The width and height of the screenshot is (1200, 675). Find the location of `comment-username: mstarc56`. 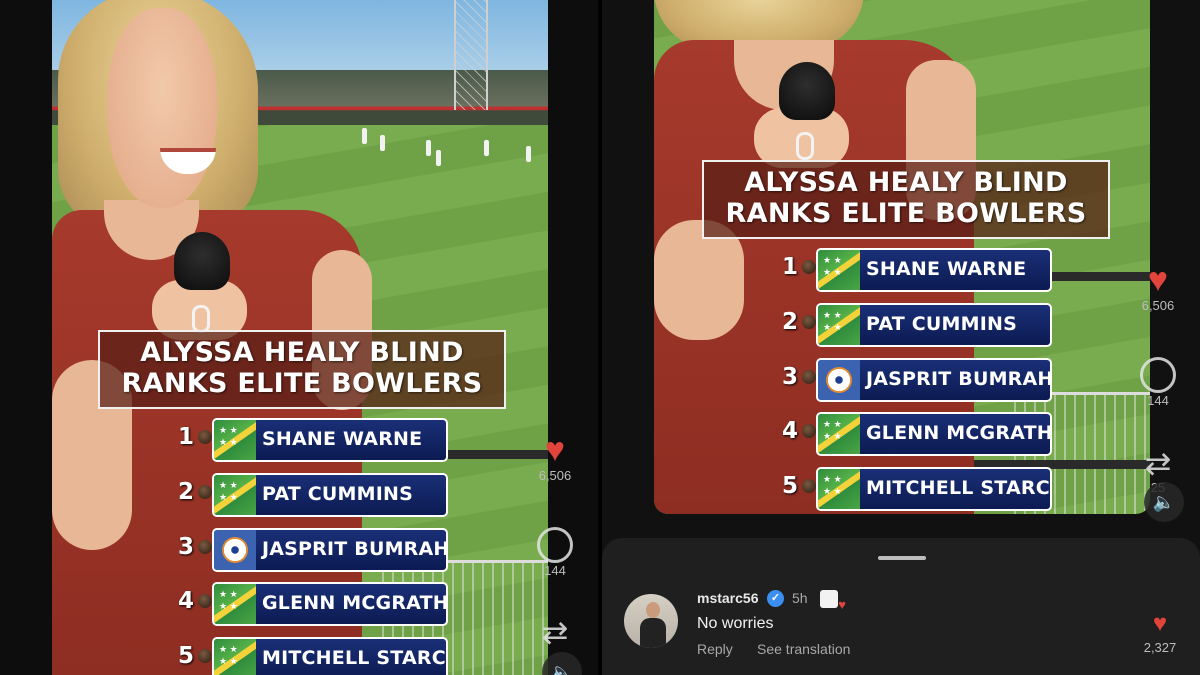

comment-username: mstarc56 is located at coordinates (728, 598).